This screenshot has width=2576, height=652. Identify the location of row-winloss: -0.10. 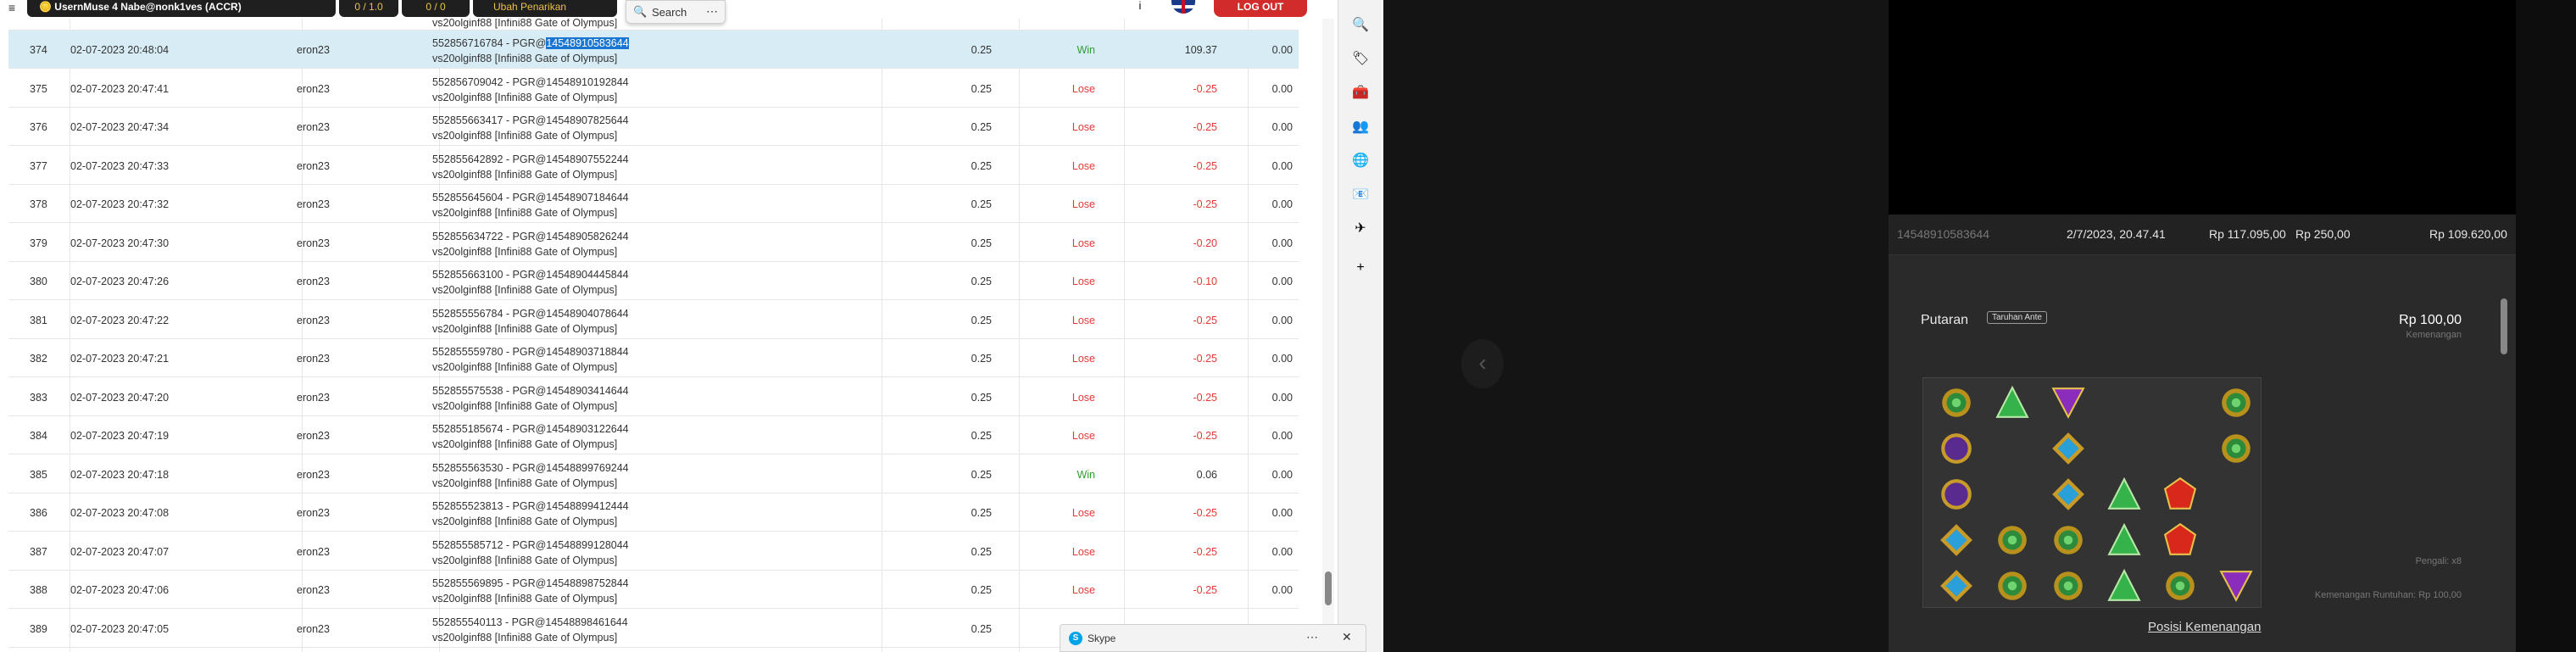
(1205, 281).